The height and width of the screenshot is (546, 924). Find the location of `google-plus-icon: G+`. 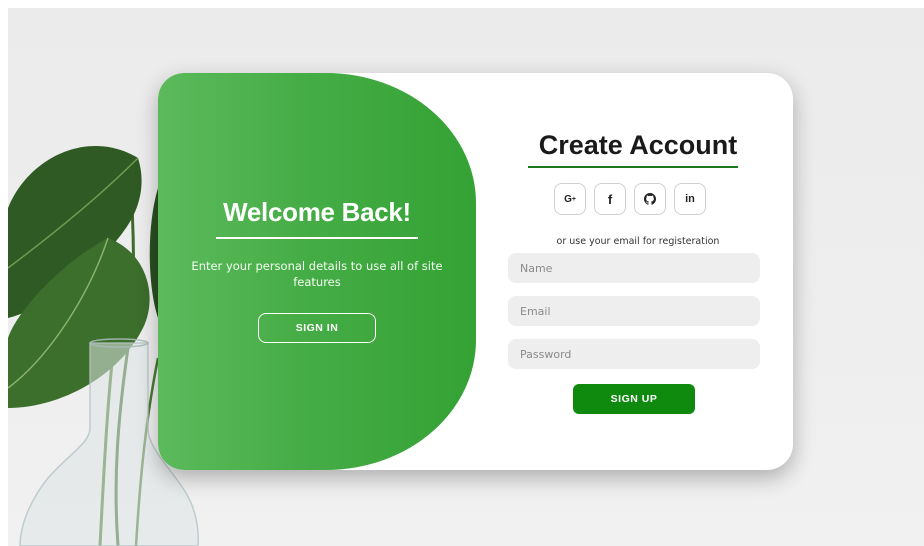

google-plus-icon: G+ is located at coordinates (570, 199).